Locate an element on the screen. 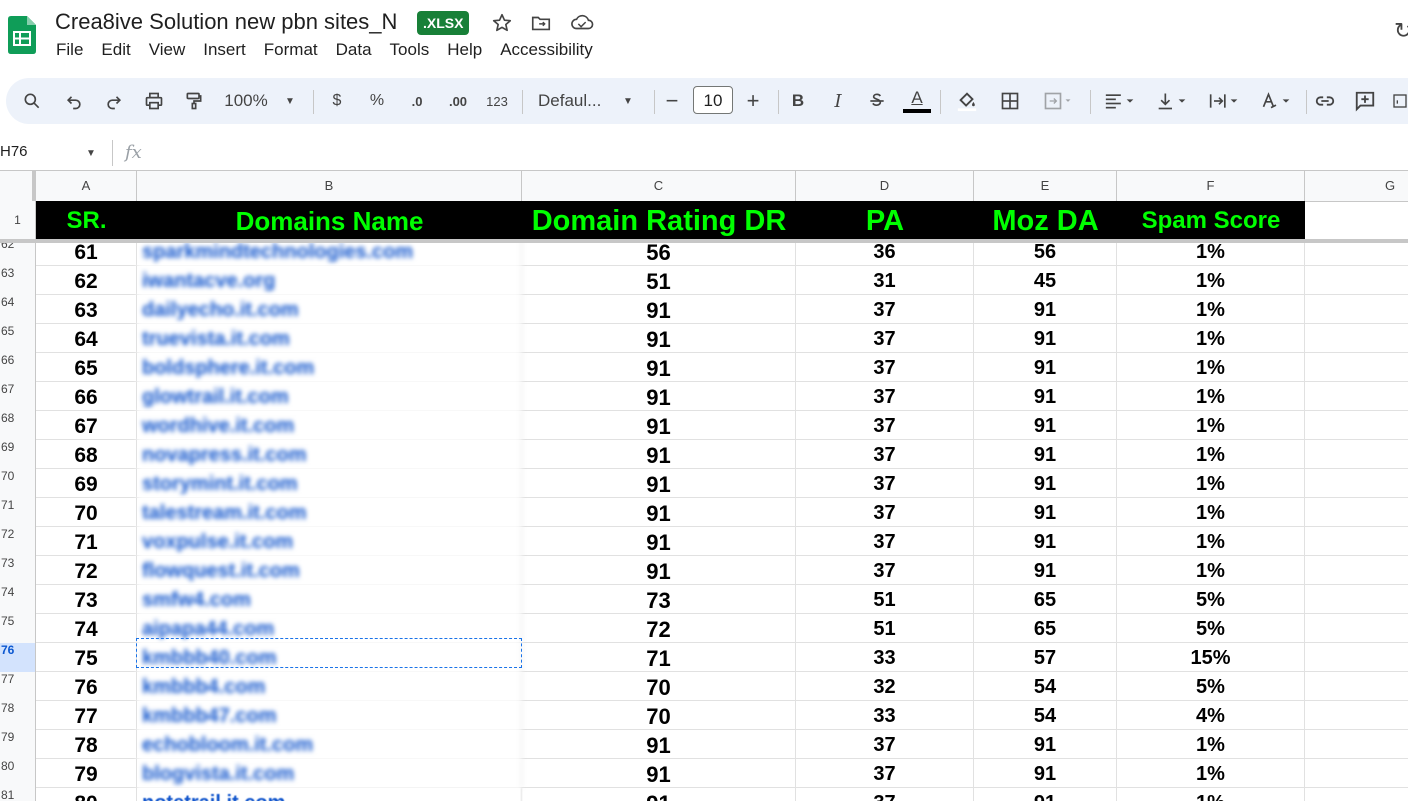 The image size is (1408, 801). history-icon: ↻ is located at coordinates (1401, 31).